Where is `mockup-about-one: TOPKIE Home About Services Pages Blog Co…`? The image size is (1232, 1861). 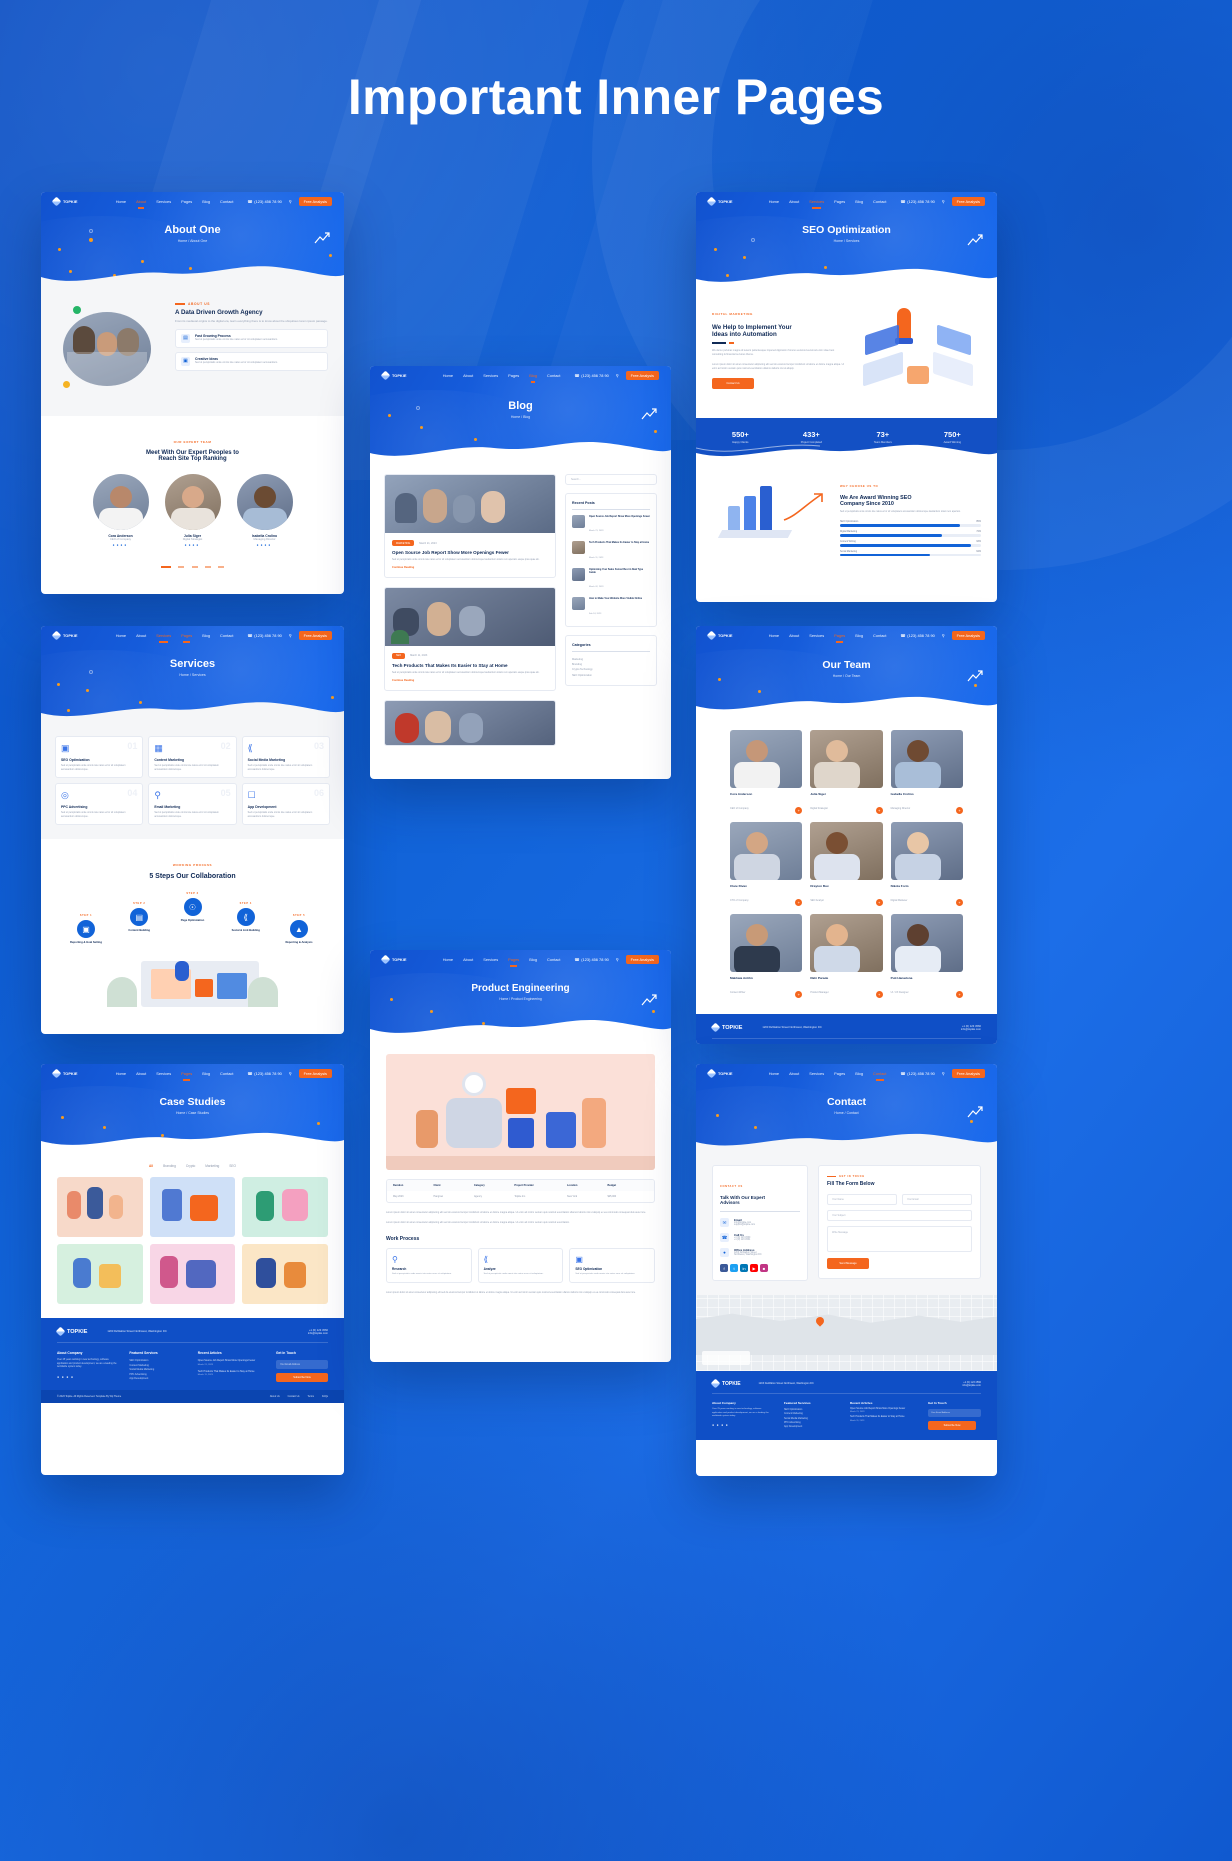
mockup-about-one: TOPKIE Home About Services Pages Blog Co… is located at coordinates (192, 393).